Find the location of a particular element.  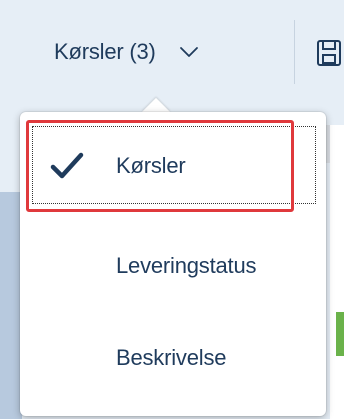

save-icon is located at coordinates (330, 53).